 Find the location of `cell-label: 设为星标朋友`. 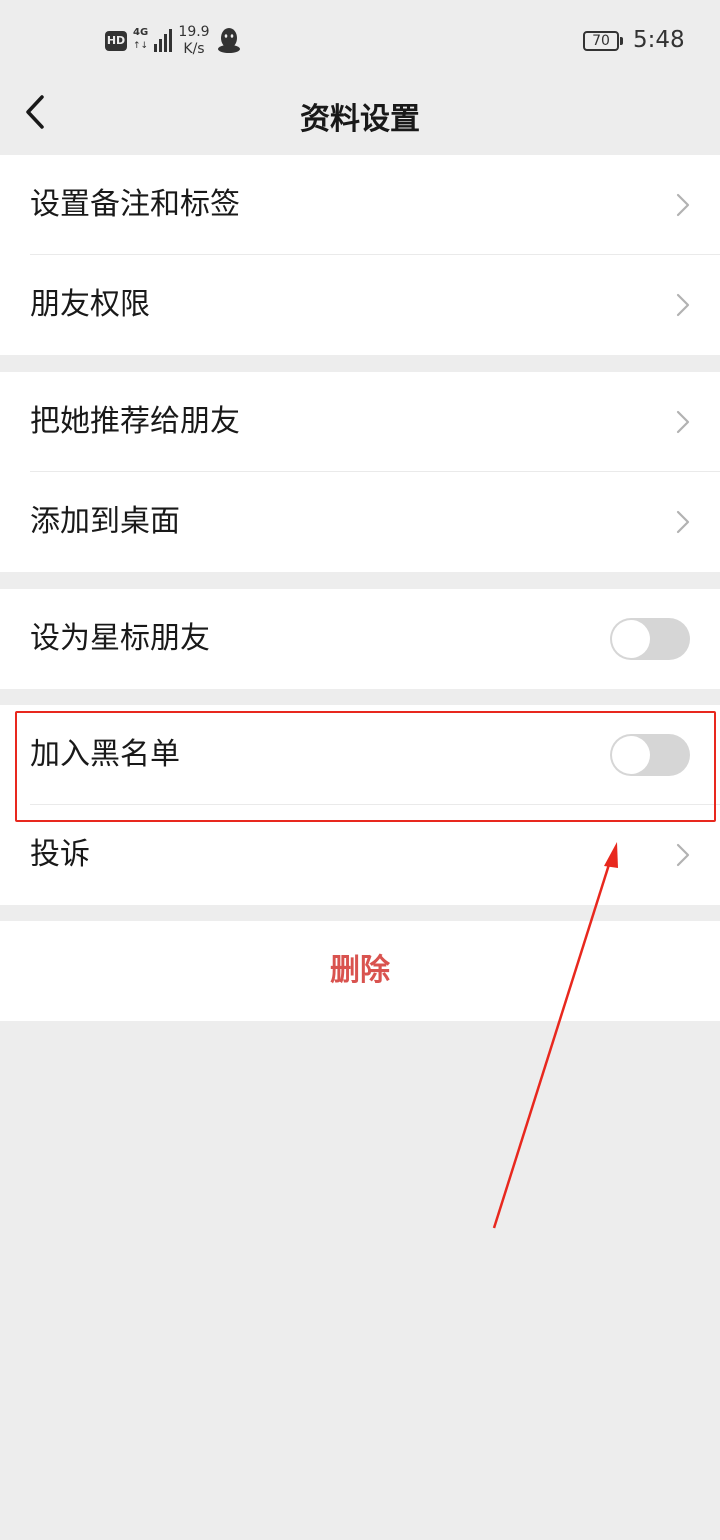

cell-label: 设为星标朋友 is located at coordinates (120, 638).